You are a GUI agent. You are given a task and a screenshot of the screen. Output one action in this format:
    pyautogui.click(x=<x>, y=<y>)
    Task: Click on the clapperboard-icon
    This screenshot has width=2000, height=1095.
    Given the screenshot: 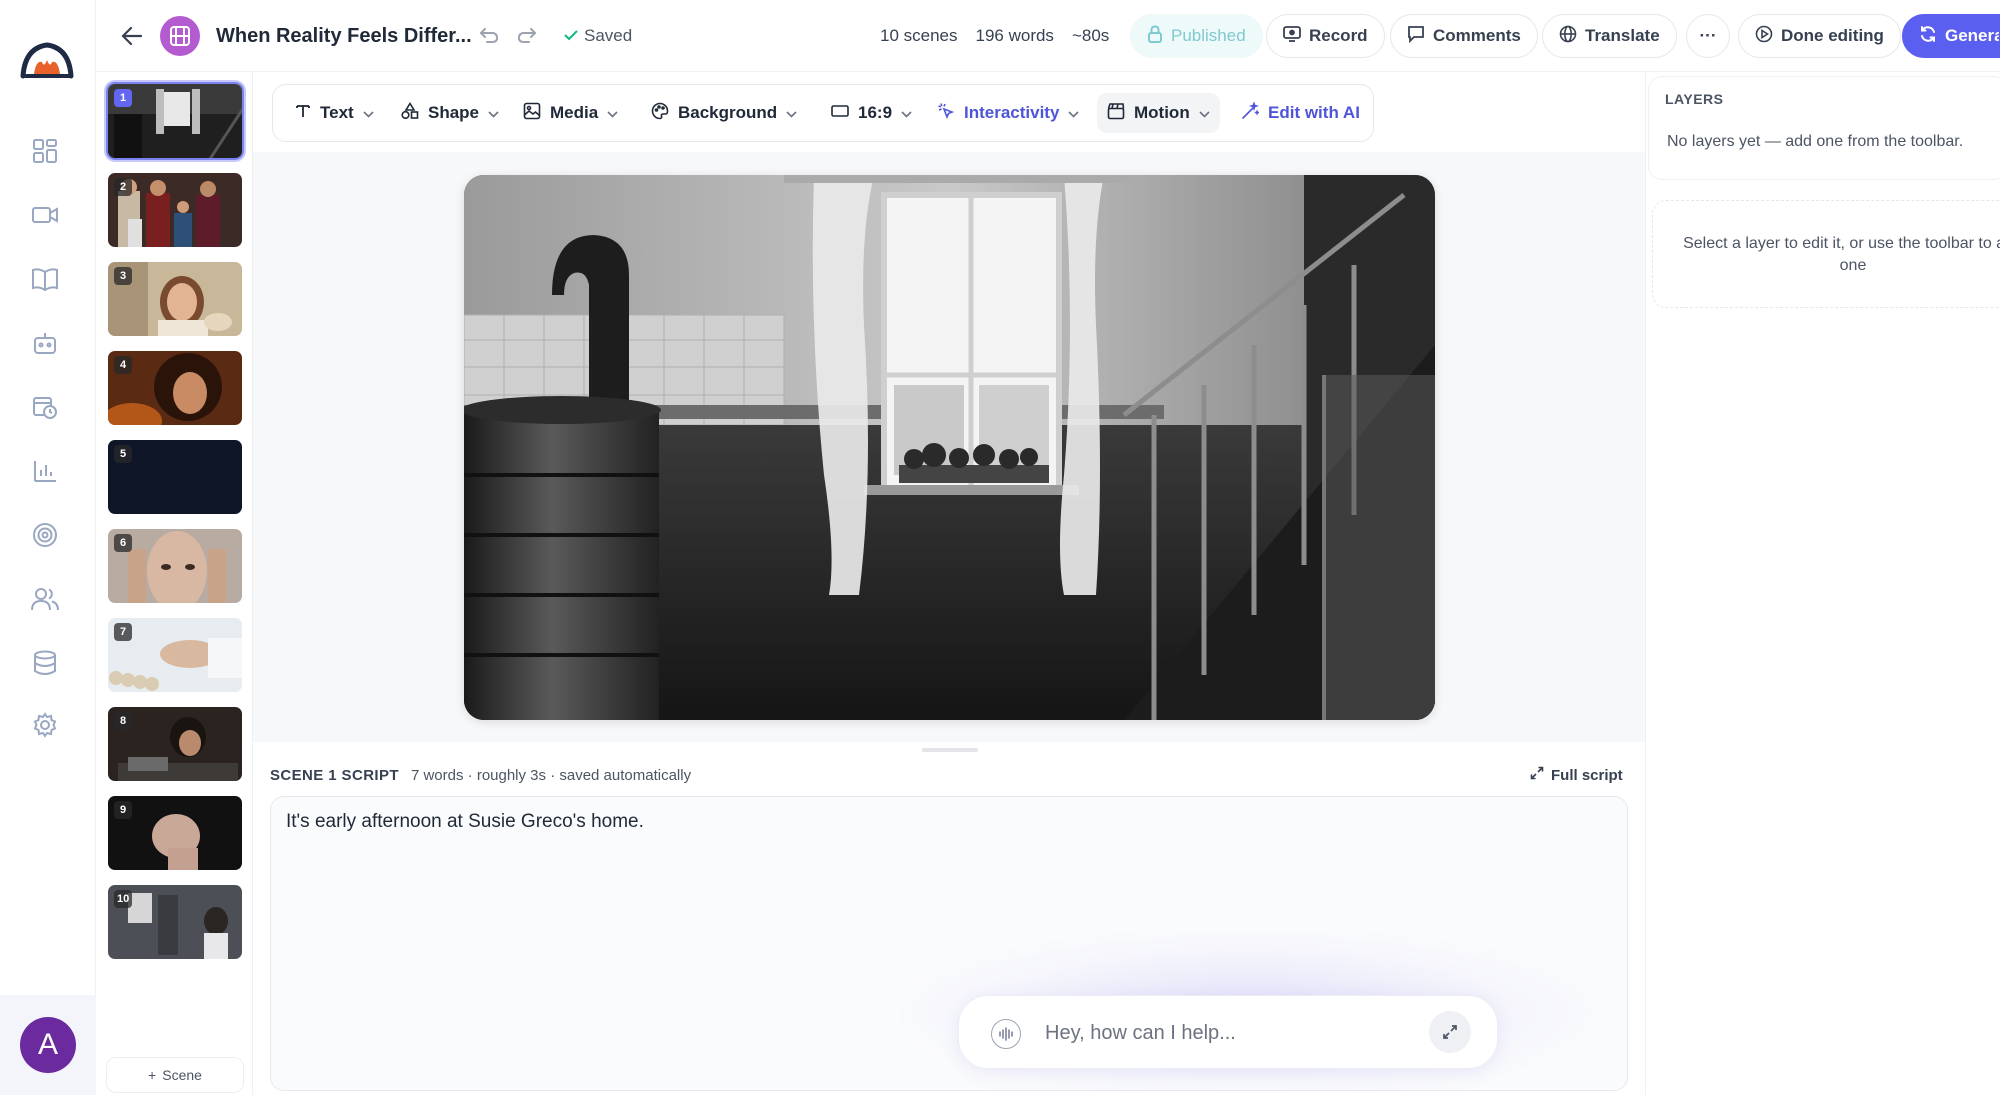 What is the action you would take?
    pyautogui.click(x=1116, y=113)
    